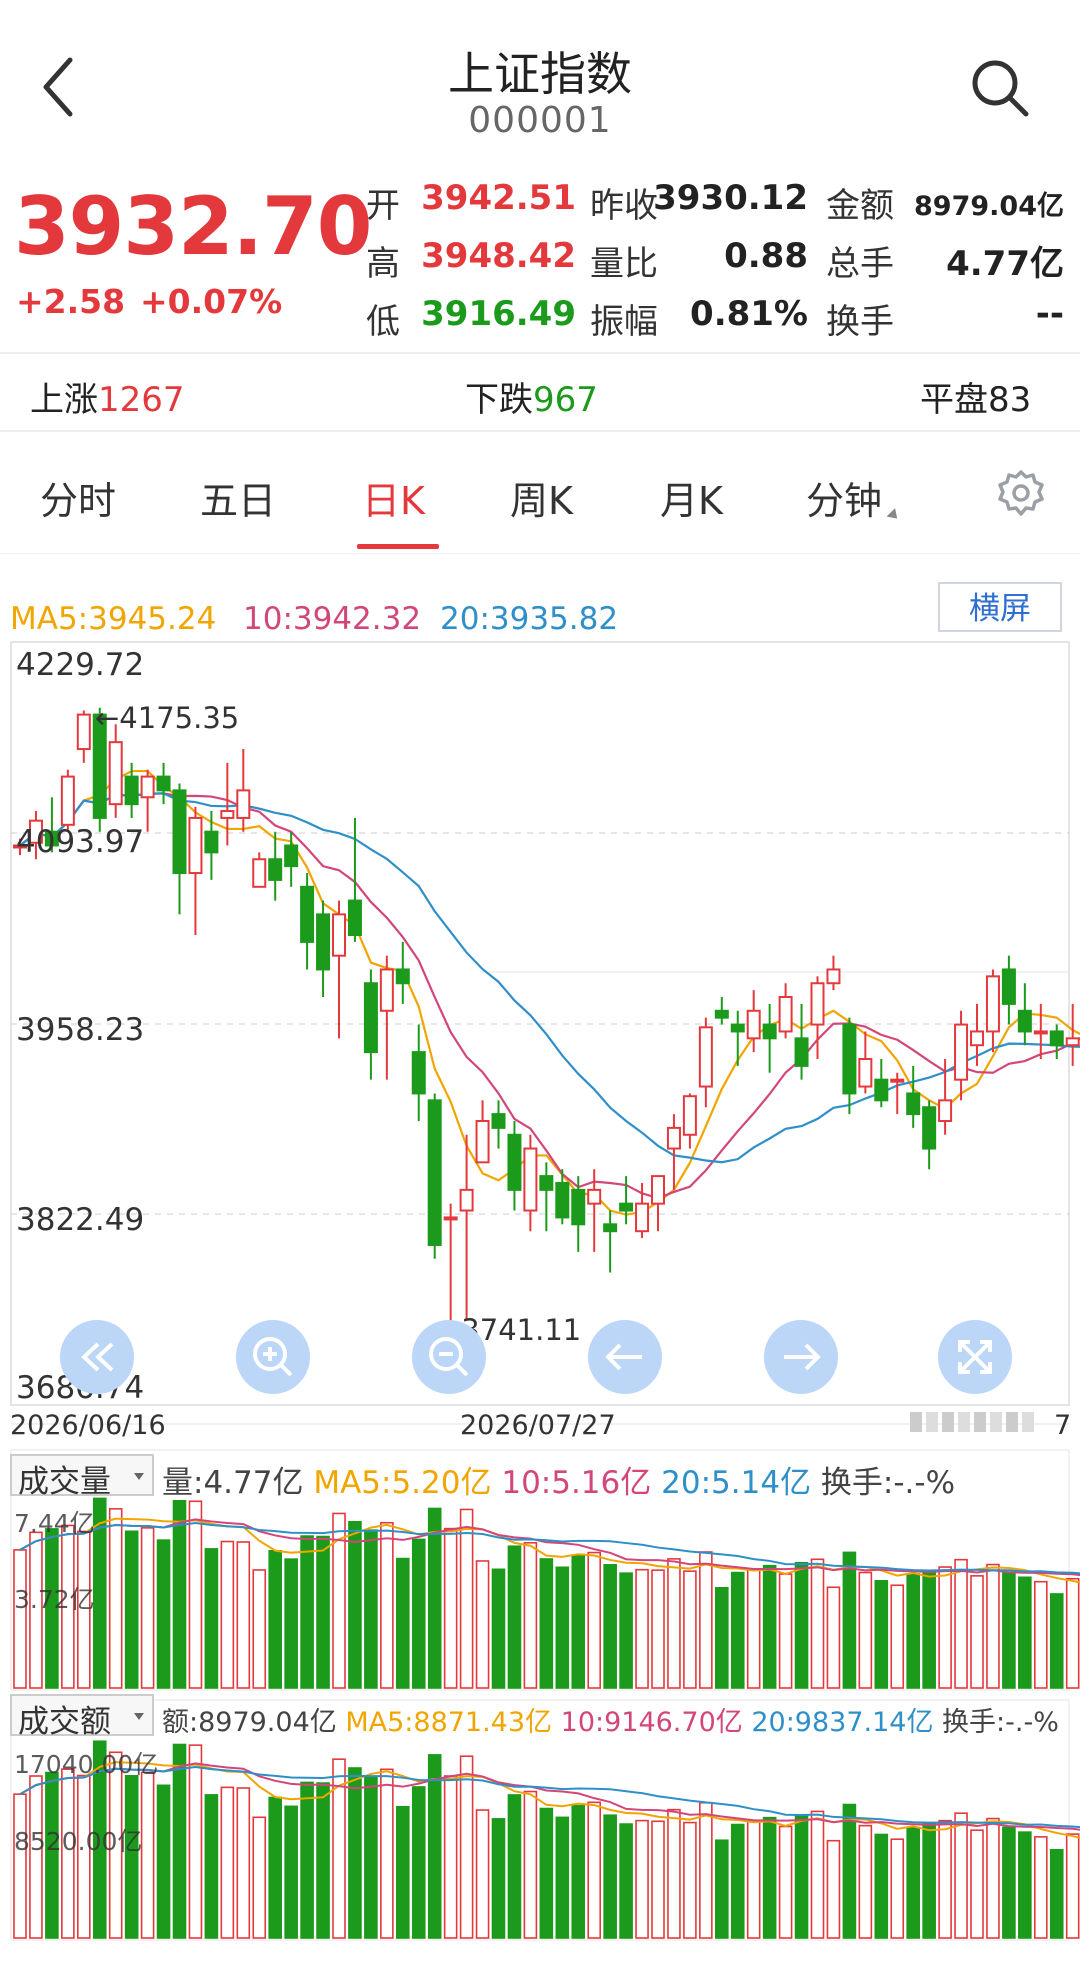 This screenshot has height=1969, width=1080. I want to click on zoom-out-icon, so click(449, 1357).